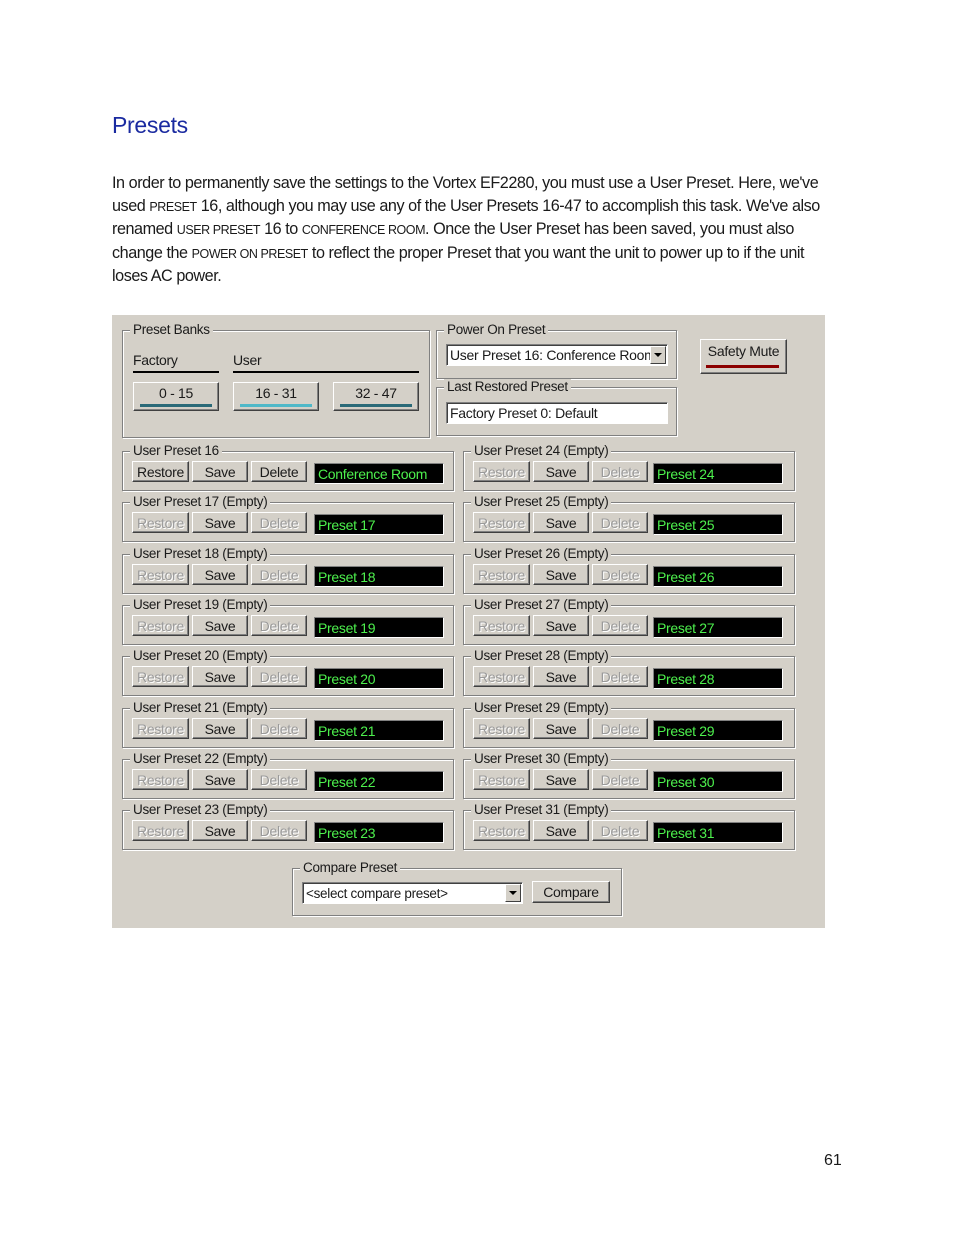  Describe the element at coordinates (718, 525) in the screenshot. I see `preset-name-field: Preset 25` at that location.